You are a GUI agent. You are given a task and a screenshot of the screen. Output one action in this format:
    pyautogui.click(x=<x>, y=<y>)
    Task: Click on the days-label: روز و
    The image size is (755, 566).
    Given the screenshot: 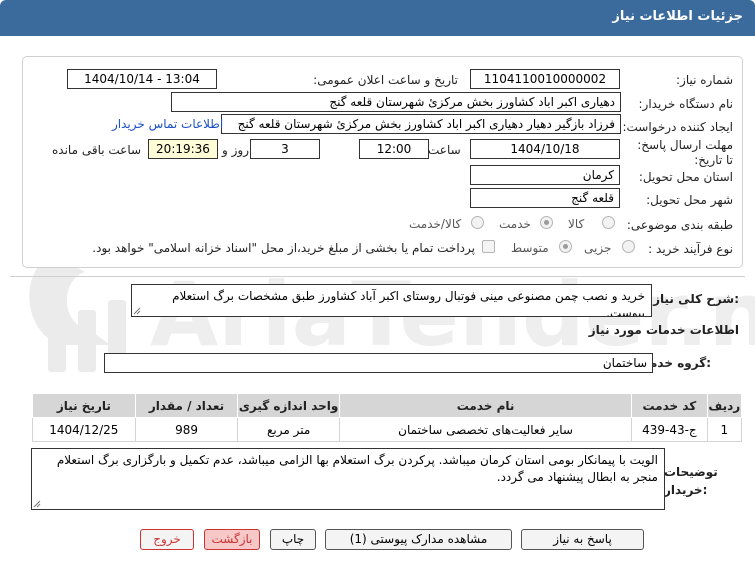 What is the action you would take?
    pyautogui.click(x=235, y=150)
    